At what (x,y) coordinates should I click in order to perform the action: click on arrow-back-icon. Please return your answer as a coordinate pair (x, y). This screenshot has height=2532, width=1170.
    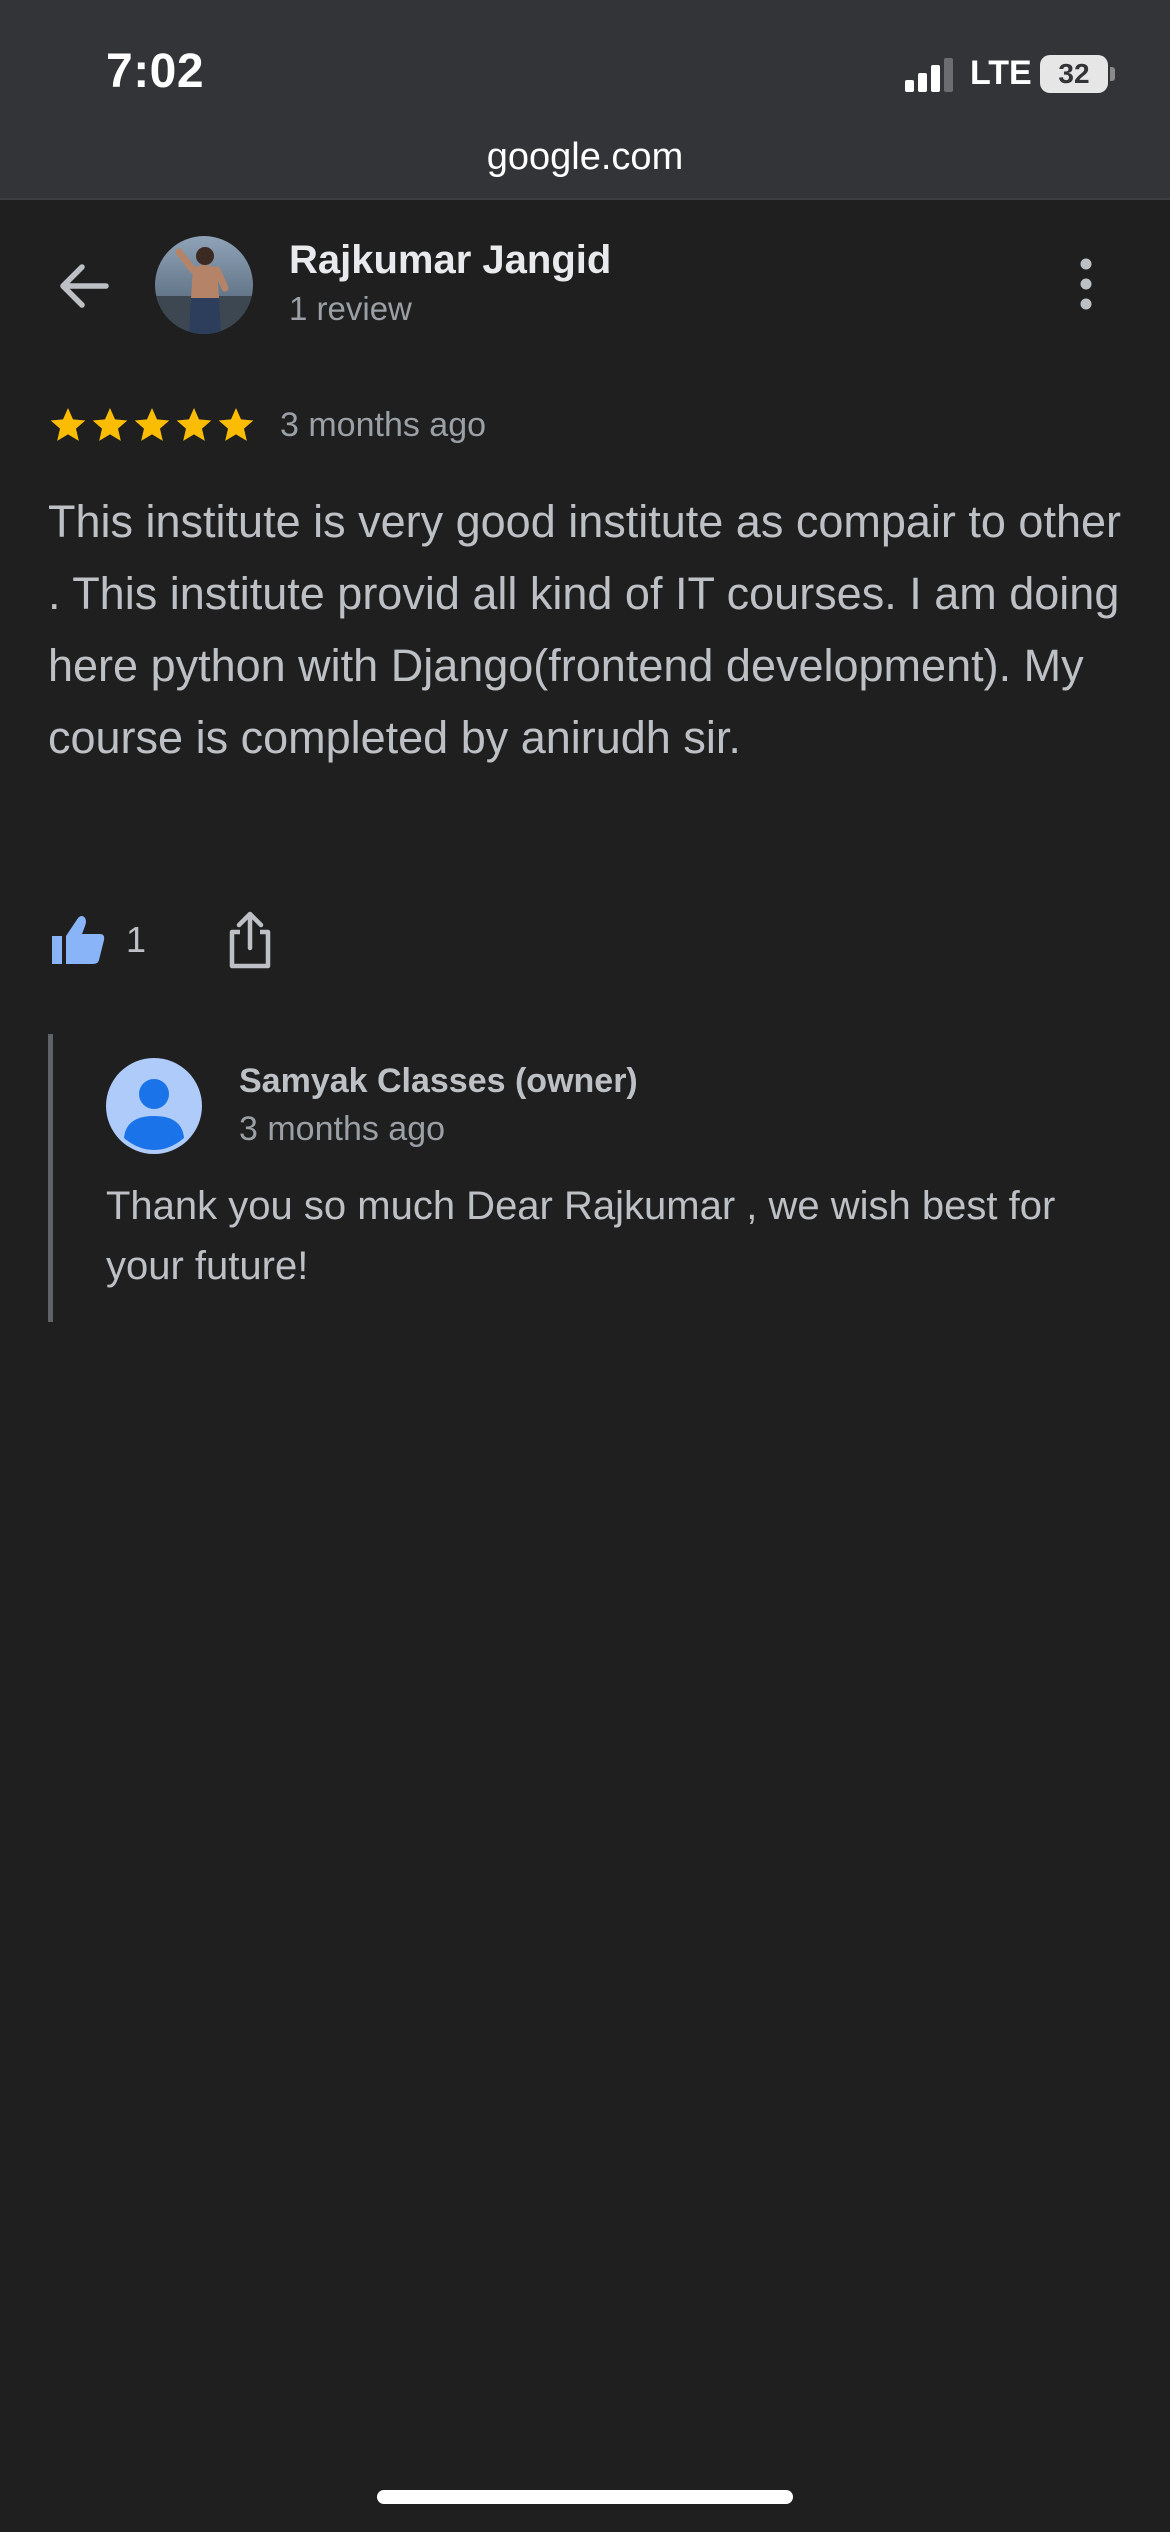
    Looking at the image, I should click on (84, 286).